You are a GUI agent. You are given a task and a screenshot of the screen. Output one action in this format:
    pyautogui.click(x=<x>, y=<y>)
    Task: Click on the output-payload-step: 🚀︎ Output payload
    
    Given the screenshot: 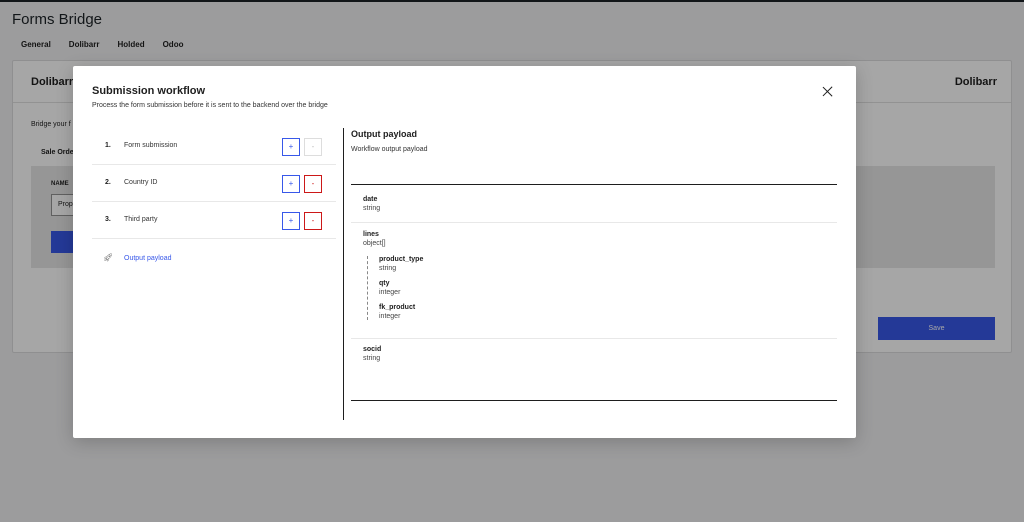 What is the action you would take?
    pyautogui.click(x=214, y=257)
    